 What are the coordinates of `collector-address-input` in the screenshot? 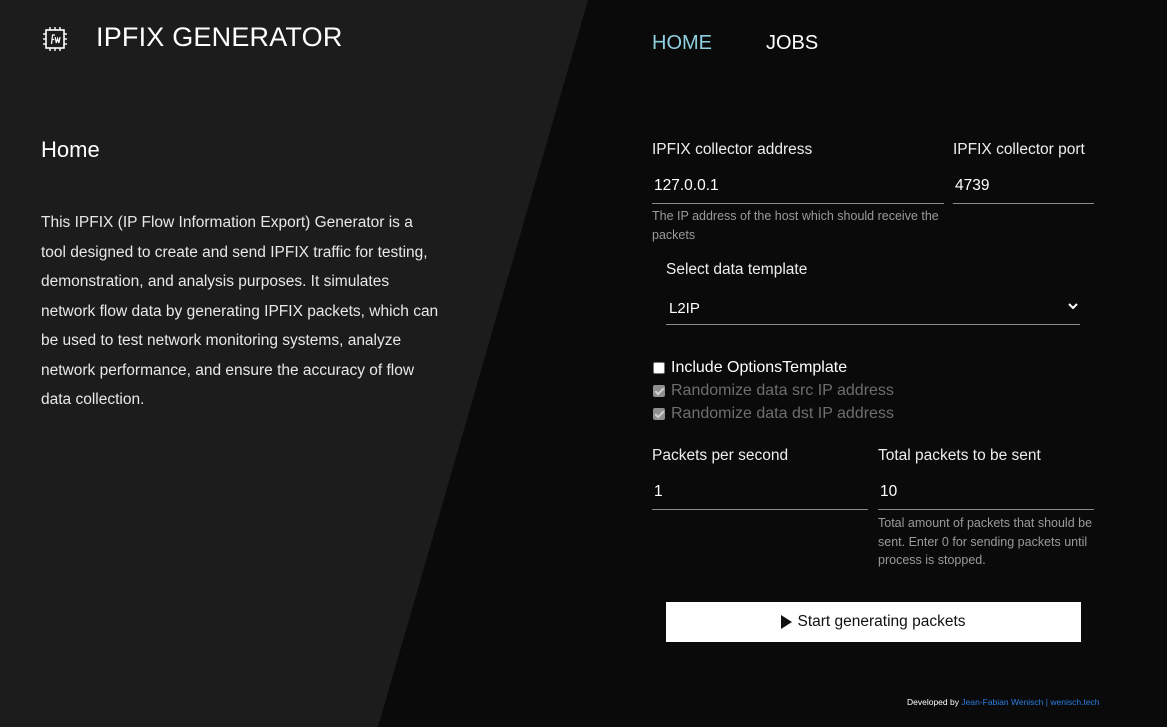 It's located at (798, 186).